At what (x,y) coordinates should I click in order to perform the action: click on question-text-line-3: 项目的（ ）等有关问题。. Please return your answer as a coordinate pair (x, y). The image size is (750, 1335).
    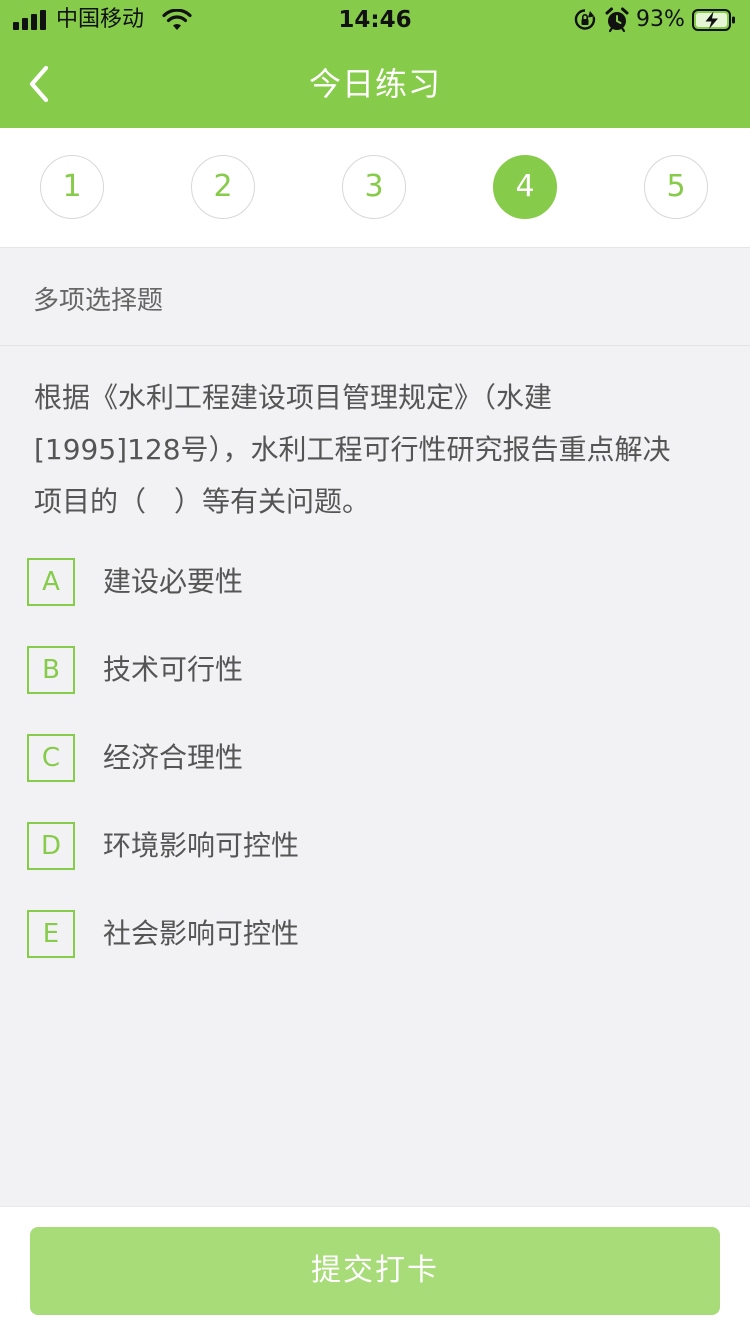
    Looking at the image, I should click on (202, 501).